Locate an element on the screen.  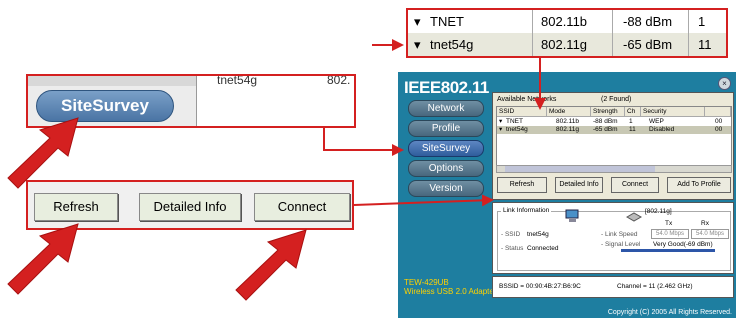
refresh-button: Refresh is located at coordinates (522, 185).